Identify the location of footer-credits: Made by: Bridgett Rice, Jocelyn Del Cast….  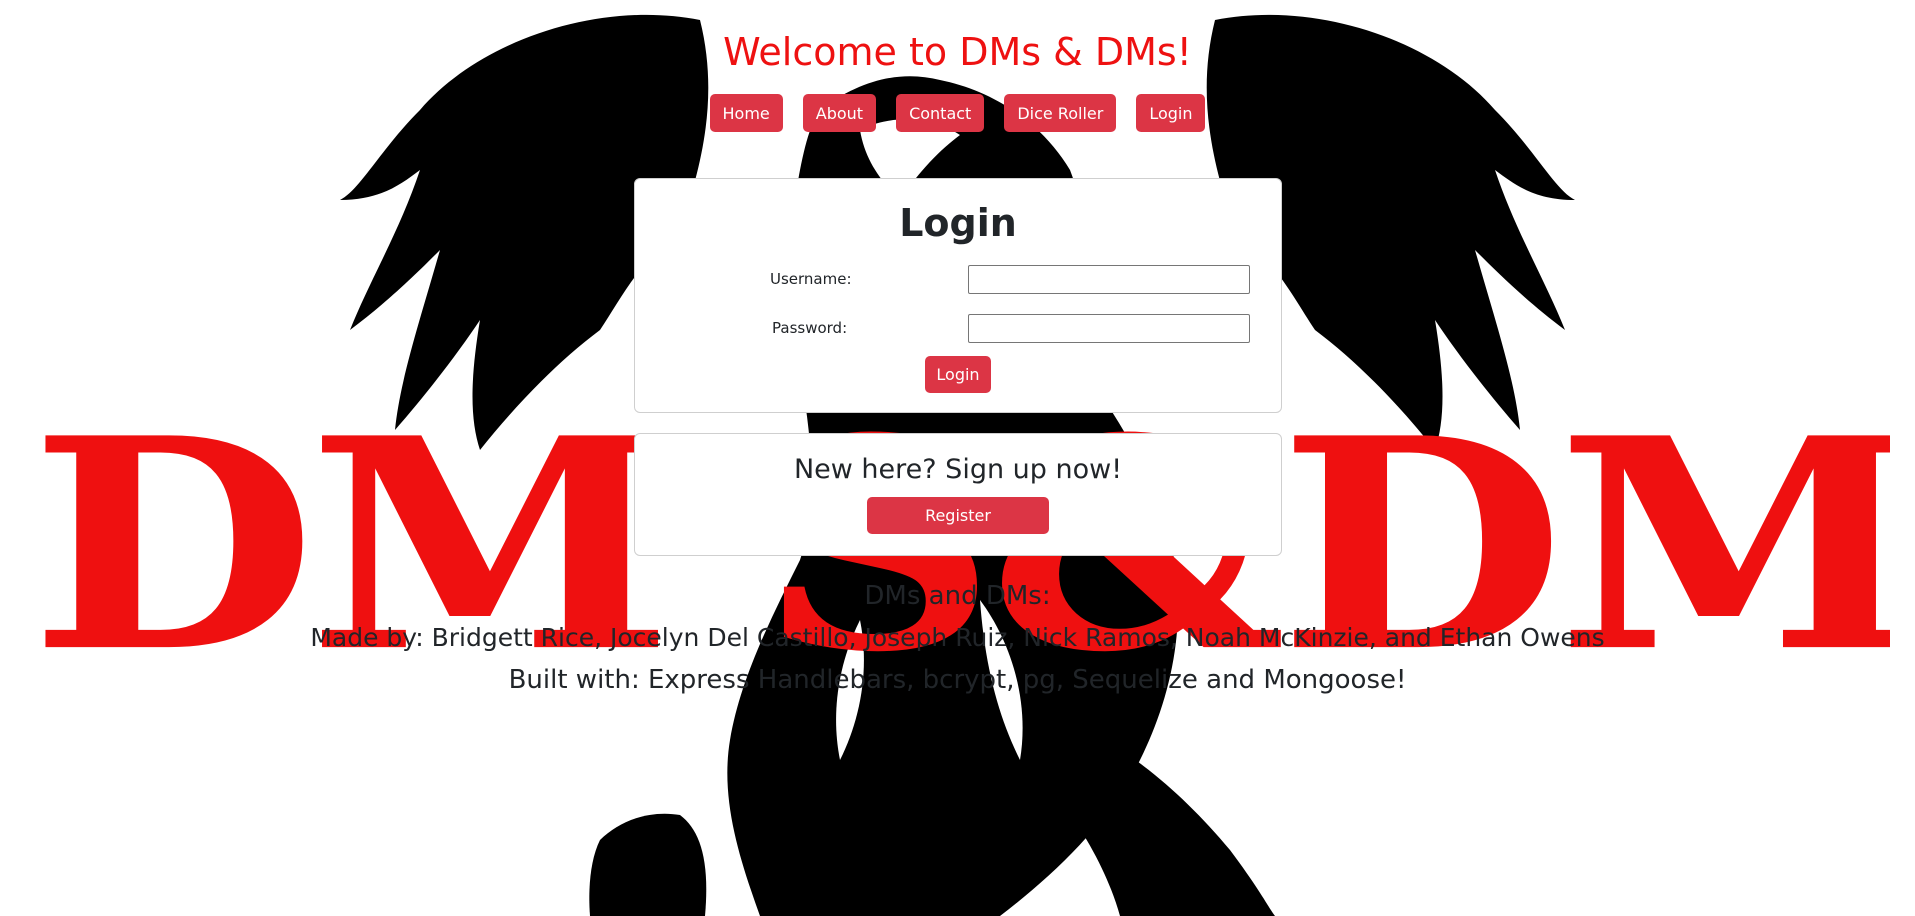
(957, 637).